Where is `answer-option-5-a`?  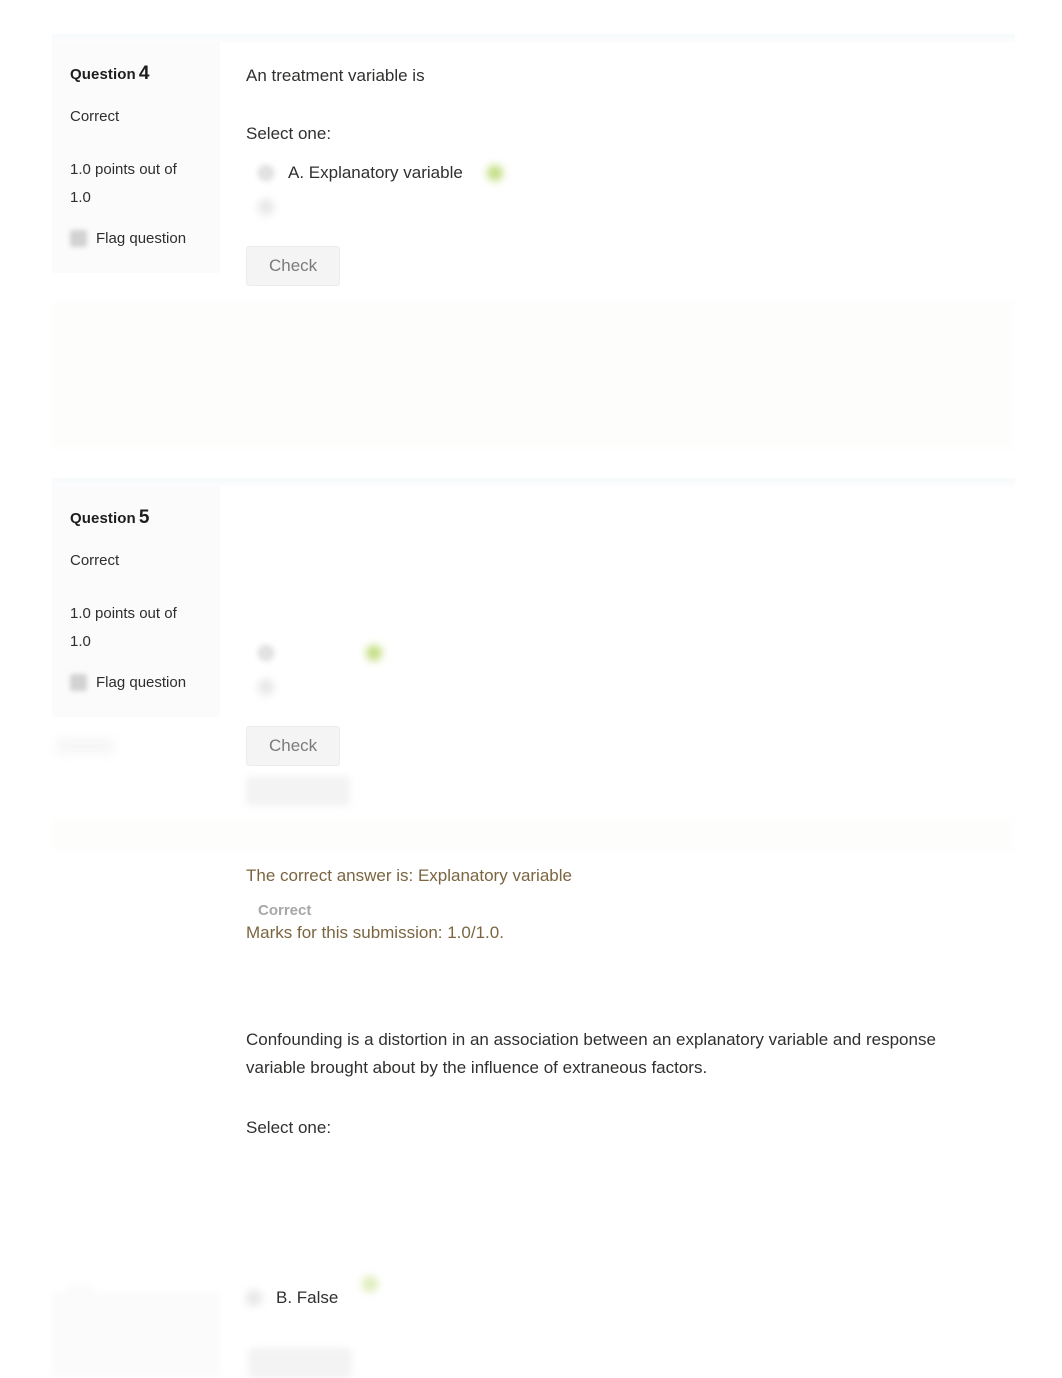
answer-option-5-a is located at coordinates (618, 653).